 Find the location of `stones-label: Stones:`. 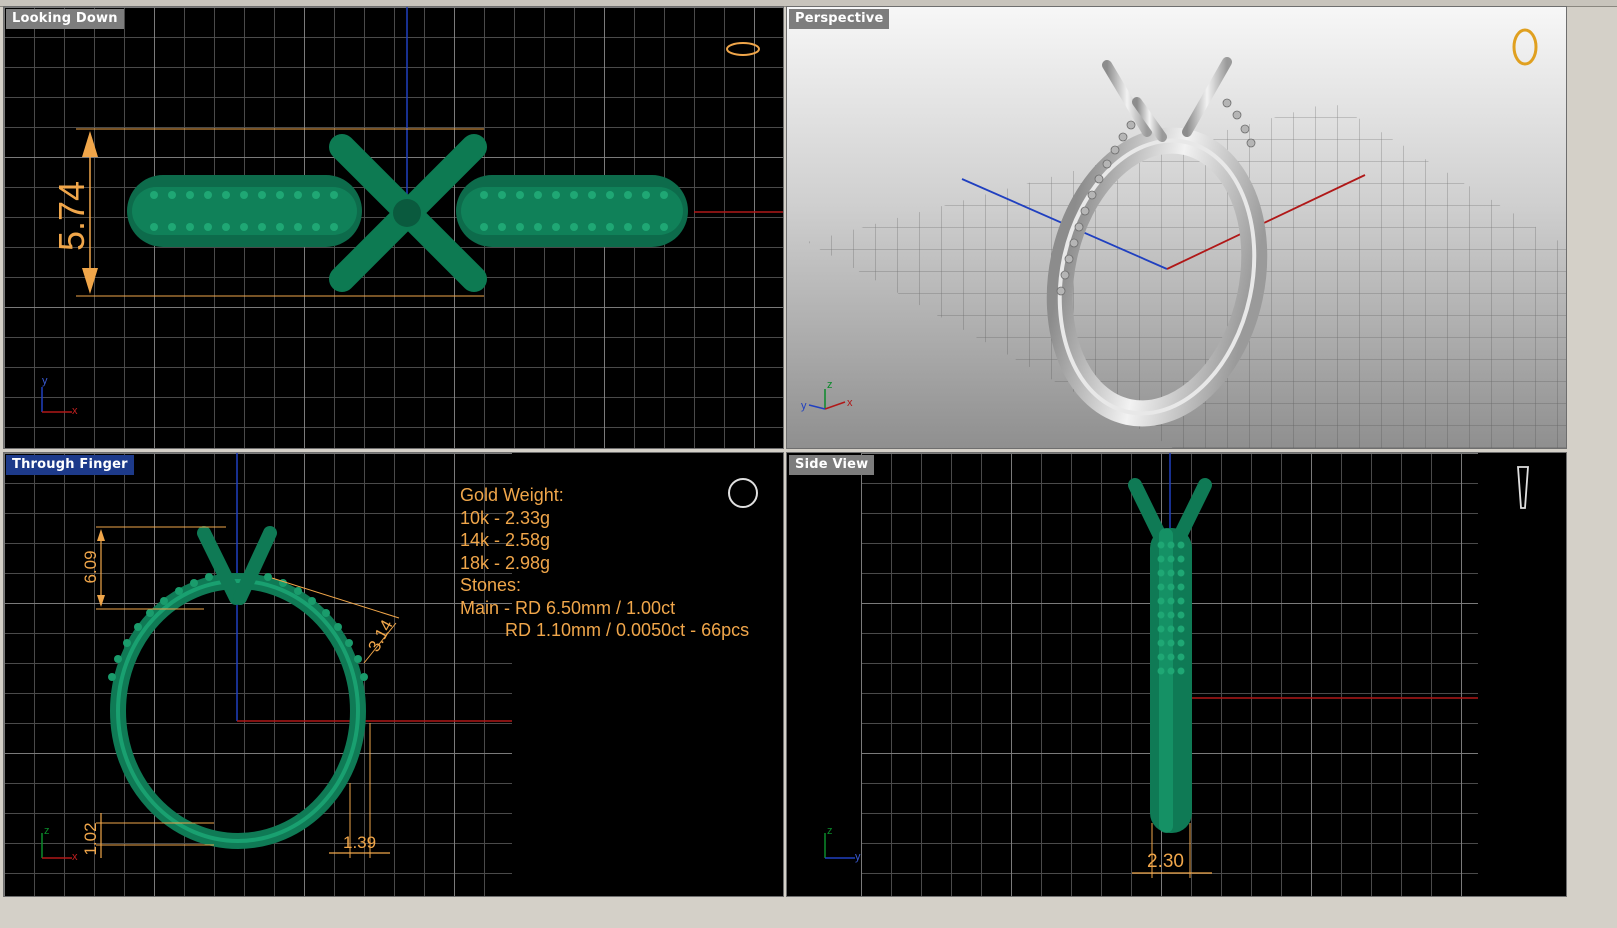

stones-label: Stones: is located at coordinates (491, 585).